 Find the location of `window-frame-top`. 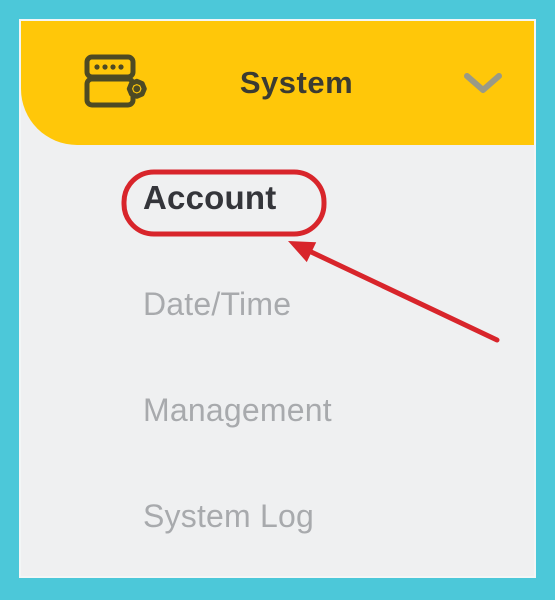

window-frame-top is located at coordinates (277, 9).